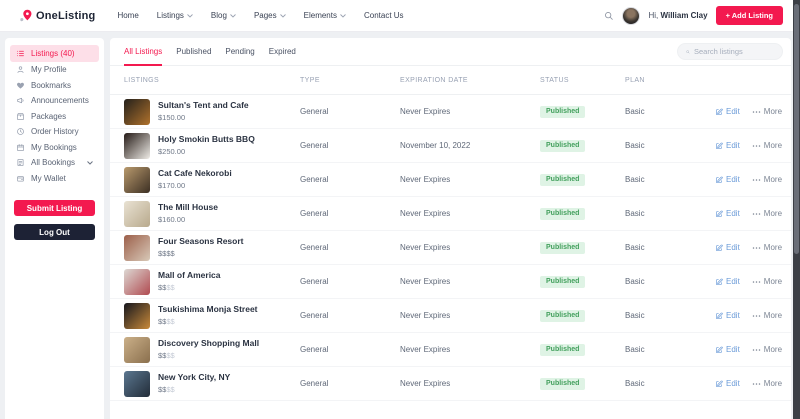 The image size is (800, 419). What do you see at coordinates (206, 139) in the screenshot?
I see `listing-name: Holy Smokin Butts BBQ` at bounding box center [206, 139].